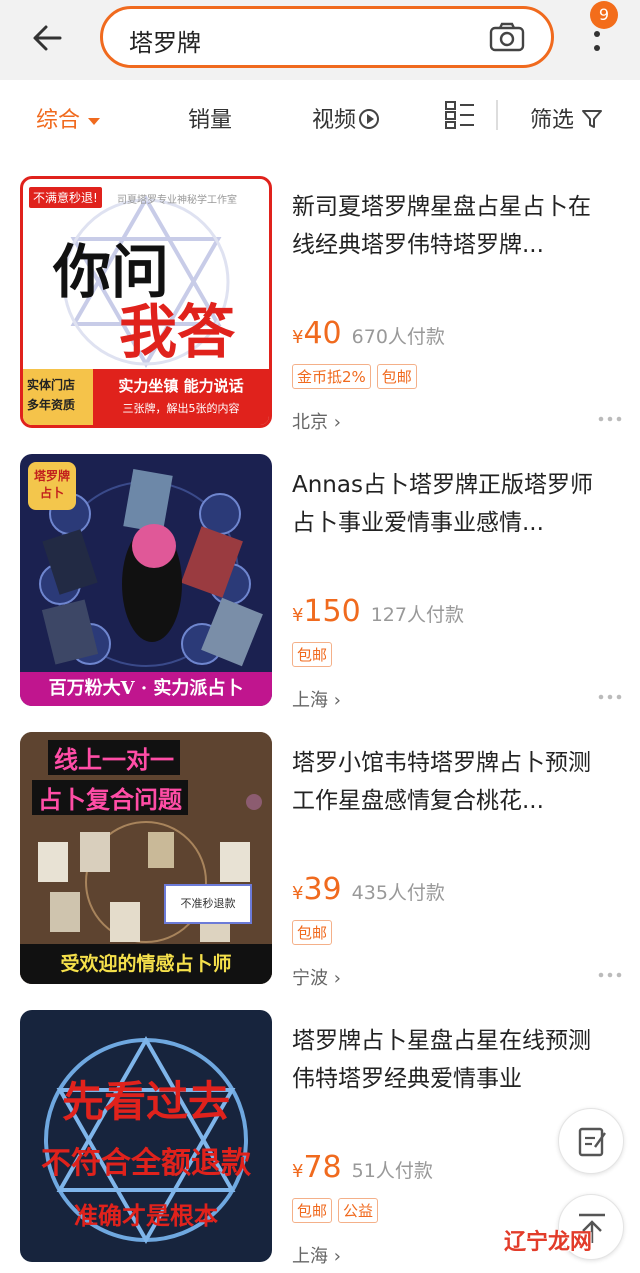 This screenshot has width=640, height=1273. Describe the element at coordinates (145, 1101) in the screenshot. I see `thumb-line1: 先看过去` at that location.